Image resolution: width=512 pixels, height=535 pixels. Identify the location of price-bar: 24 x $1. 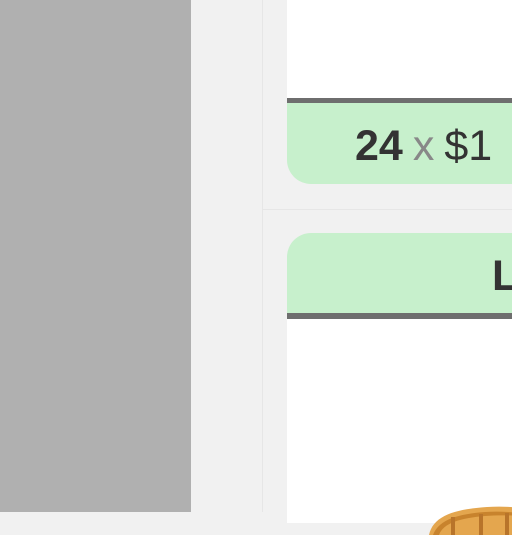
(399, 143).